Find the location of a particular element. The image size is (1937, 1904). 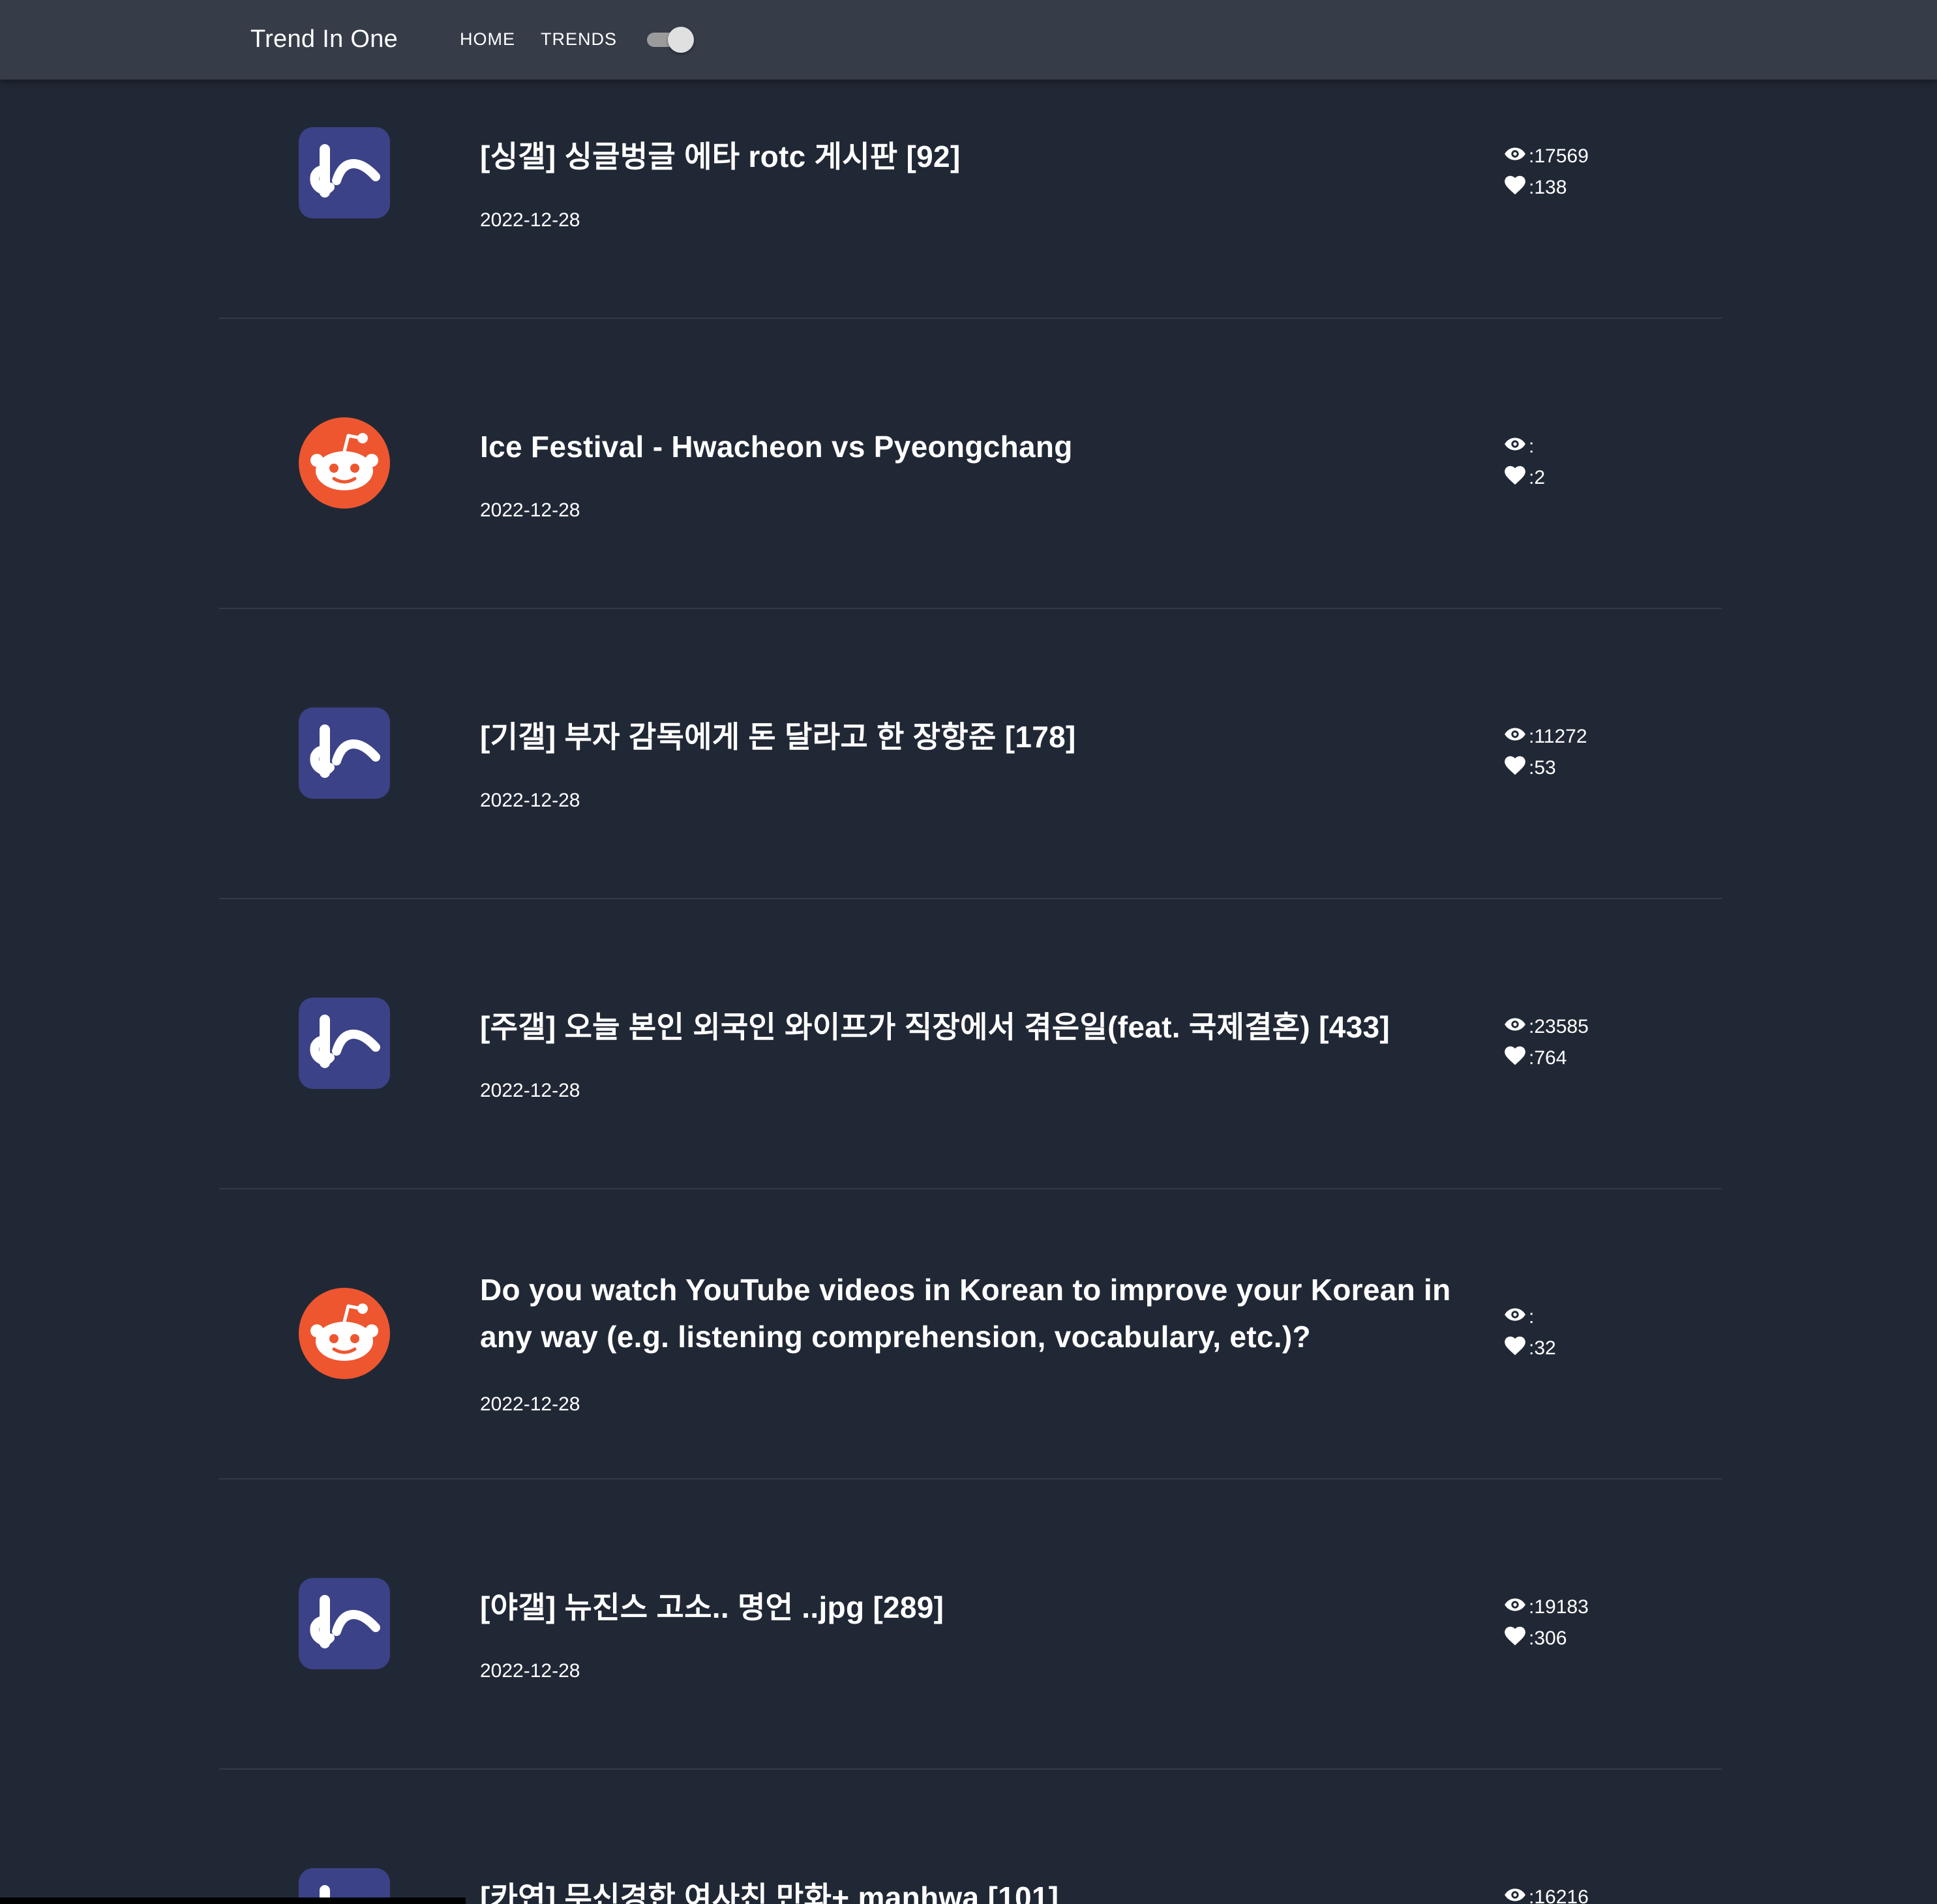

brand-title: Trend In One is located at coordinates (324, 39).